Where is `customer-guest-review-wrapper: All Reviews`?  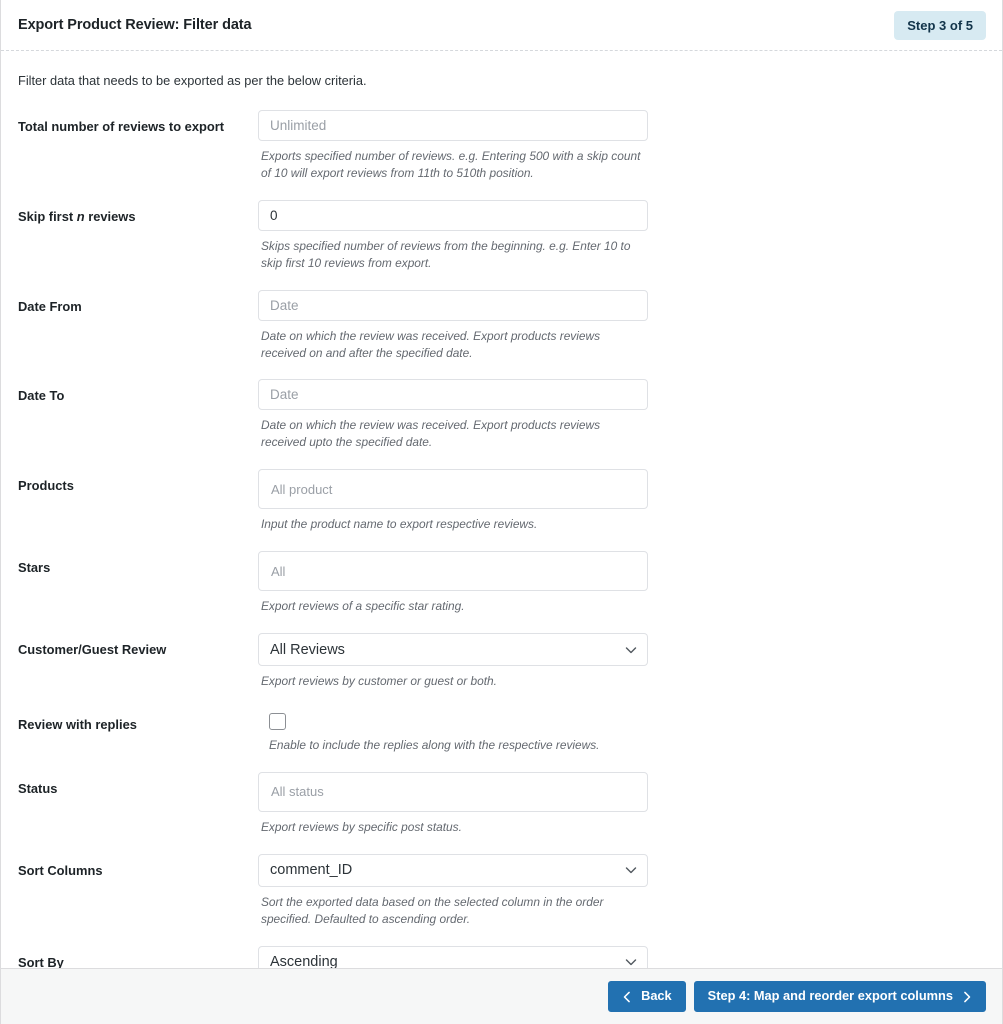
customer-guest-review-wrapper: All Reviews is located at coordinates (453, 650).